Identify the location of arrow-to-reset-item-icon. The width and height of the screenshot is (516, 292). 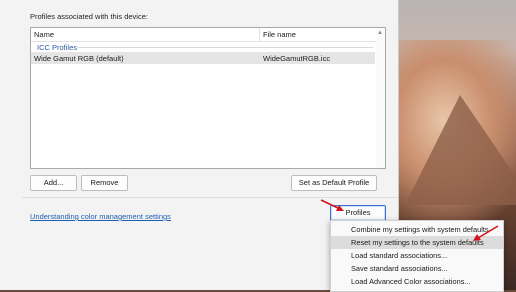
(486, 233).